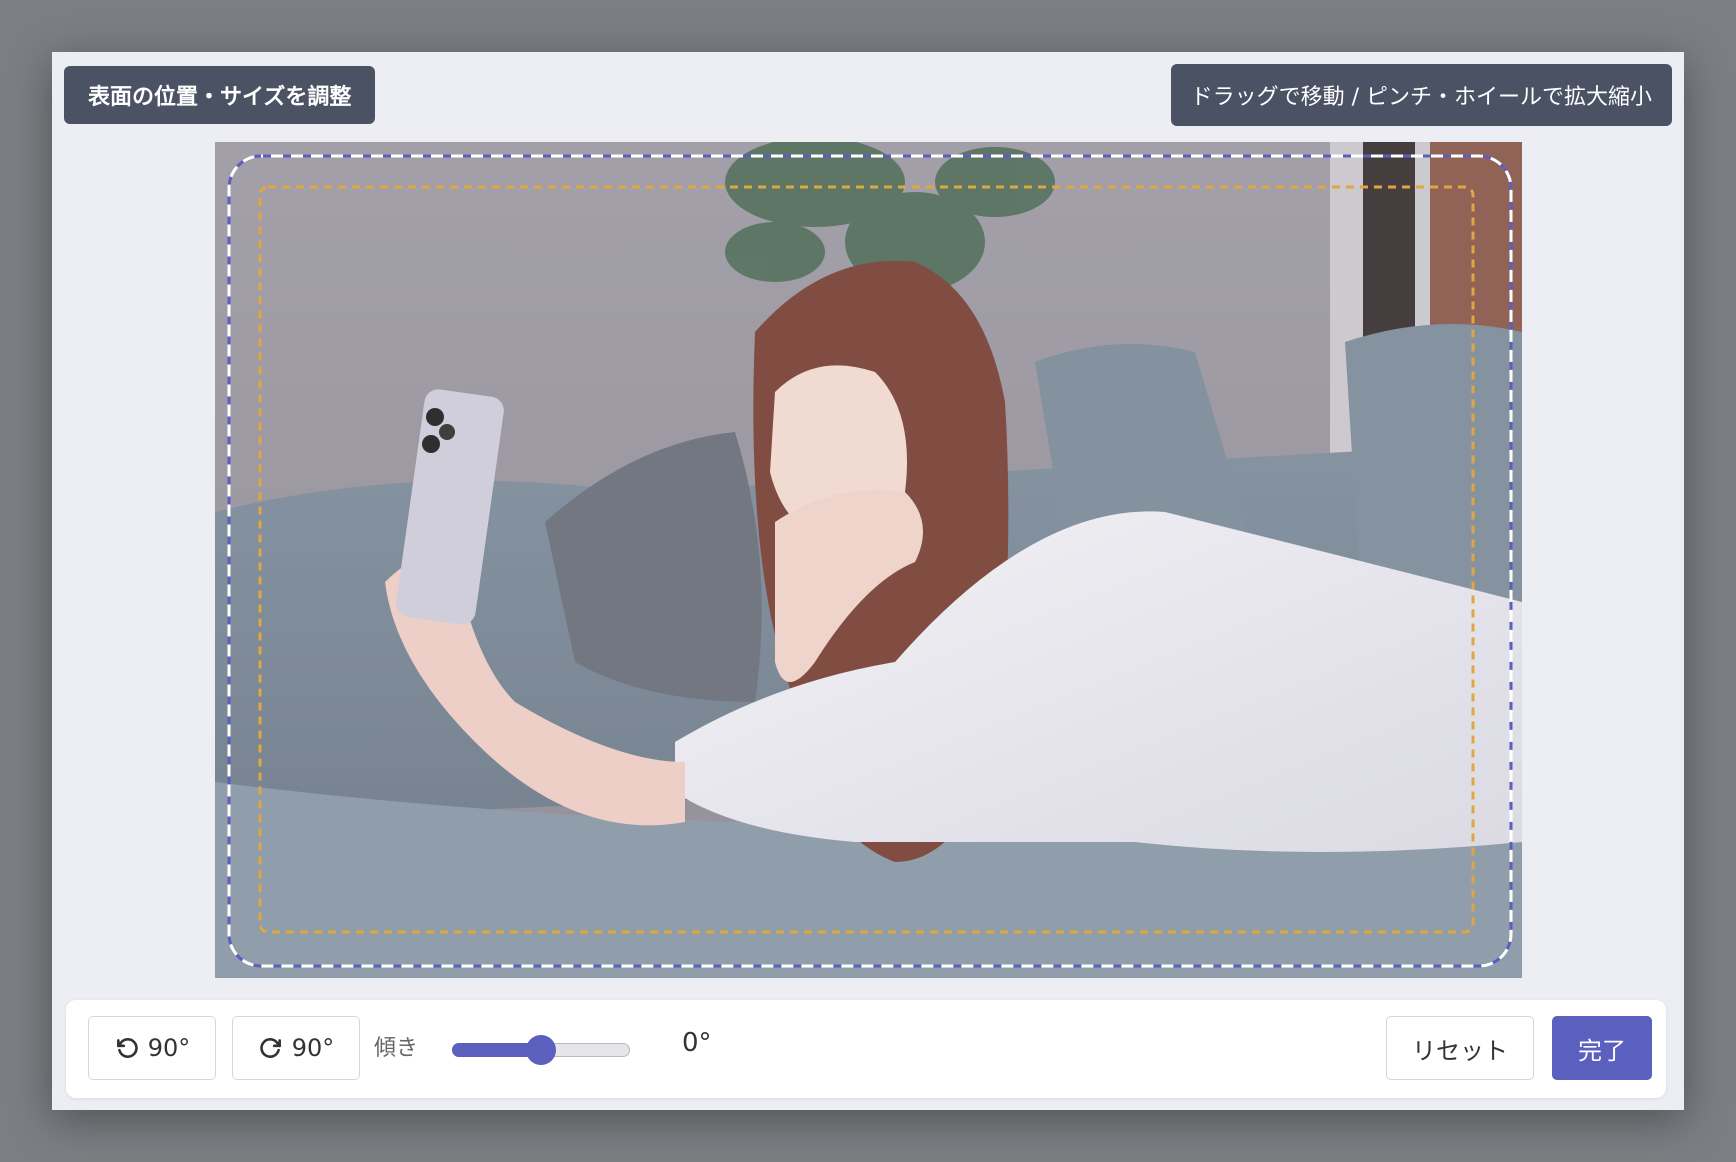 This screenshot has width=1736, height=1162. I want to click on usage-hint: ドラッグで移動 / ピンチ・ホイールで拡大縮小, so click(1421, 95).